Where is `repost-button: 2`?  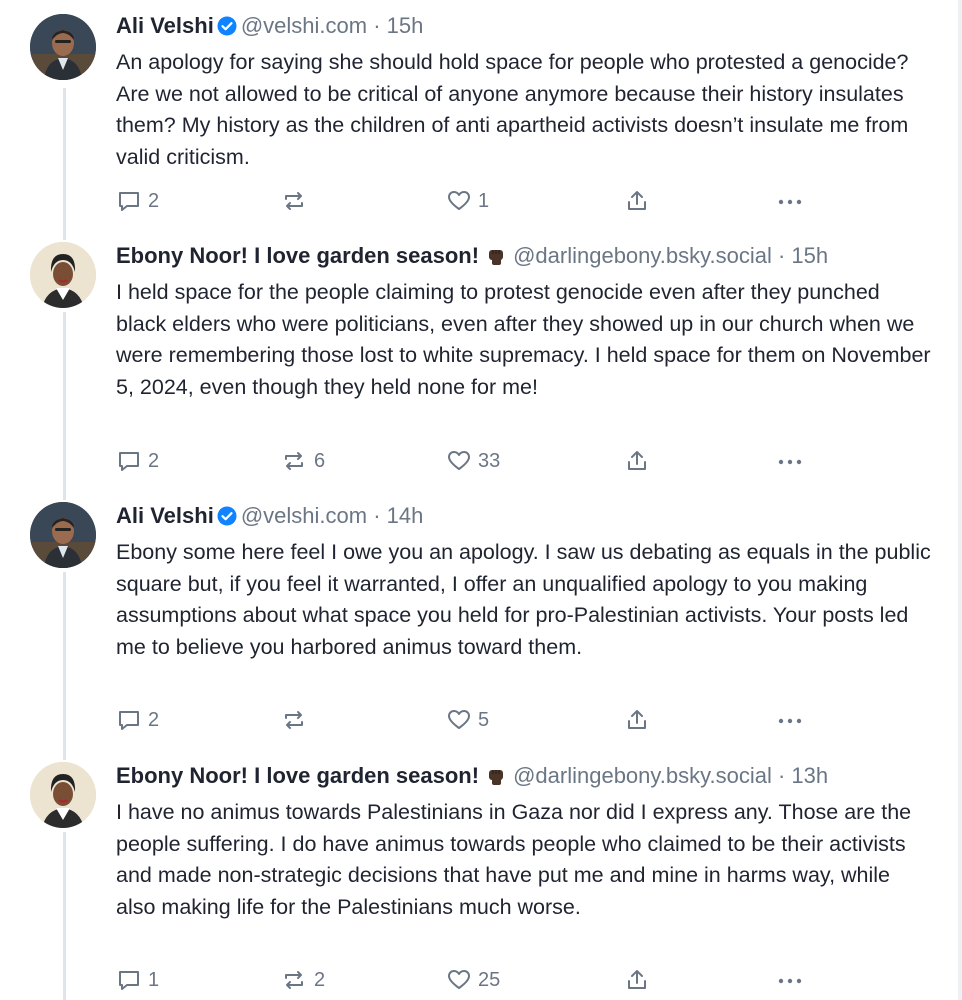 repost-button: 2 is located at coordinates (302, 980).